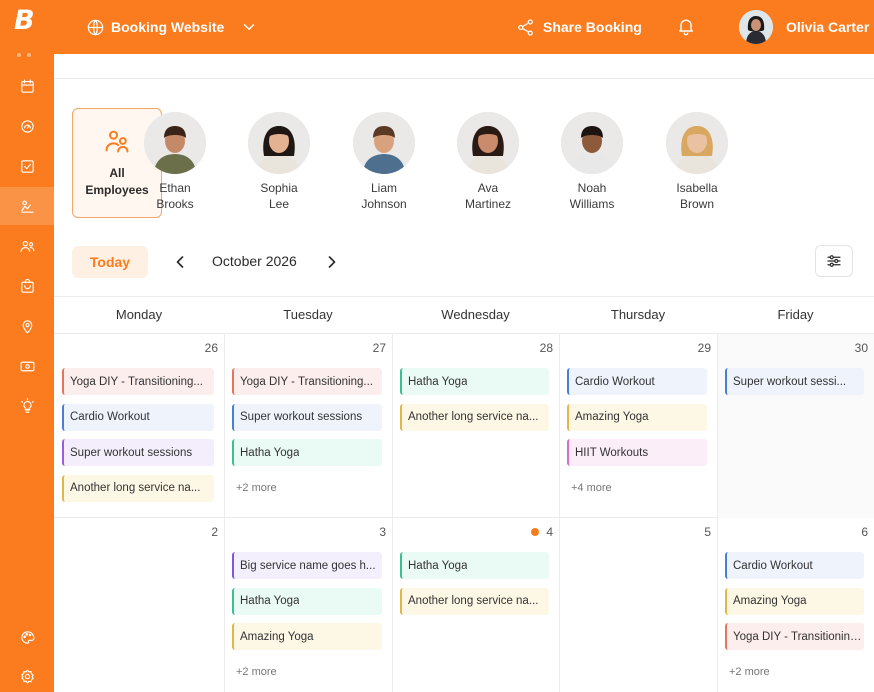 This screenshot has width=874, height=692. I want to click on date-number-text: 3, so click(382, 532).